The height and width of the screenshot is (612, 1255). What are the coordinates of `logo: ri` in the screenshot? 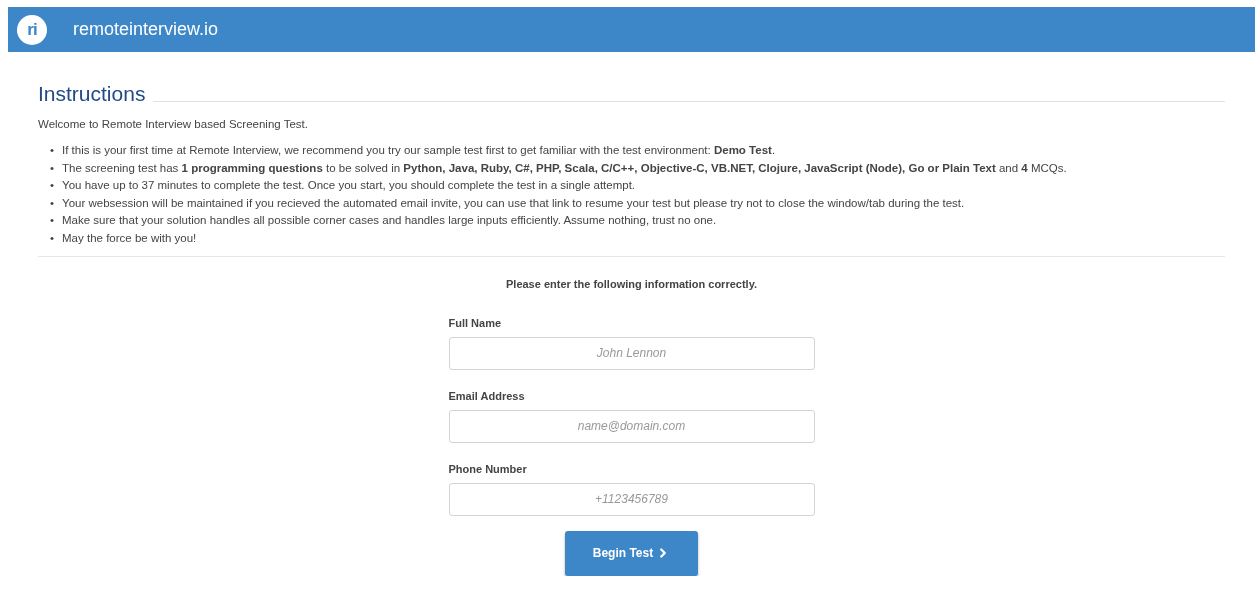 It's located at (32, 29).